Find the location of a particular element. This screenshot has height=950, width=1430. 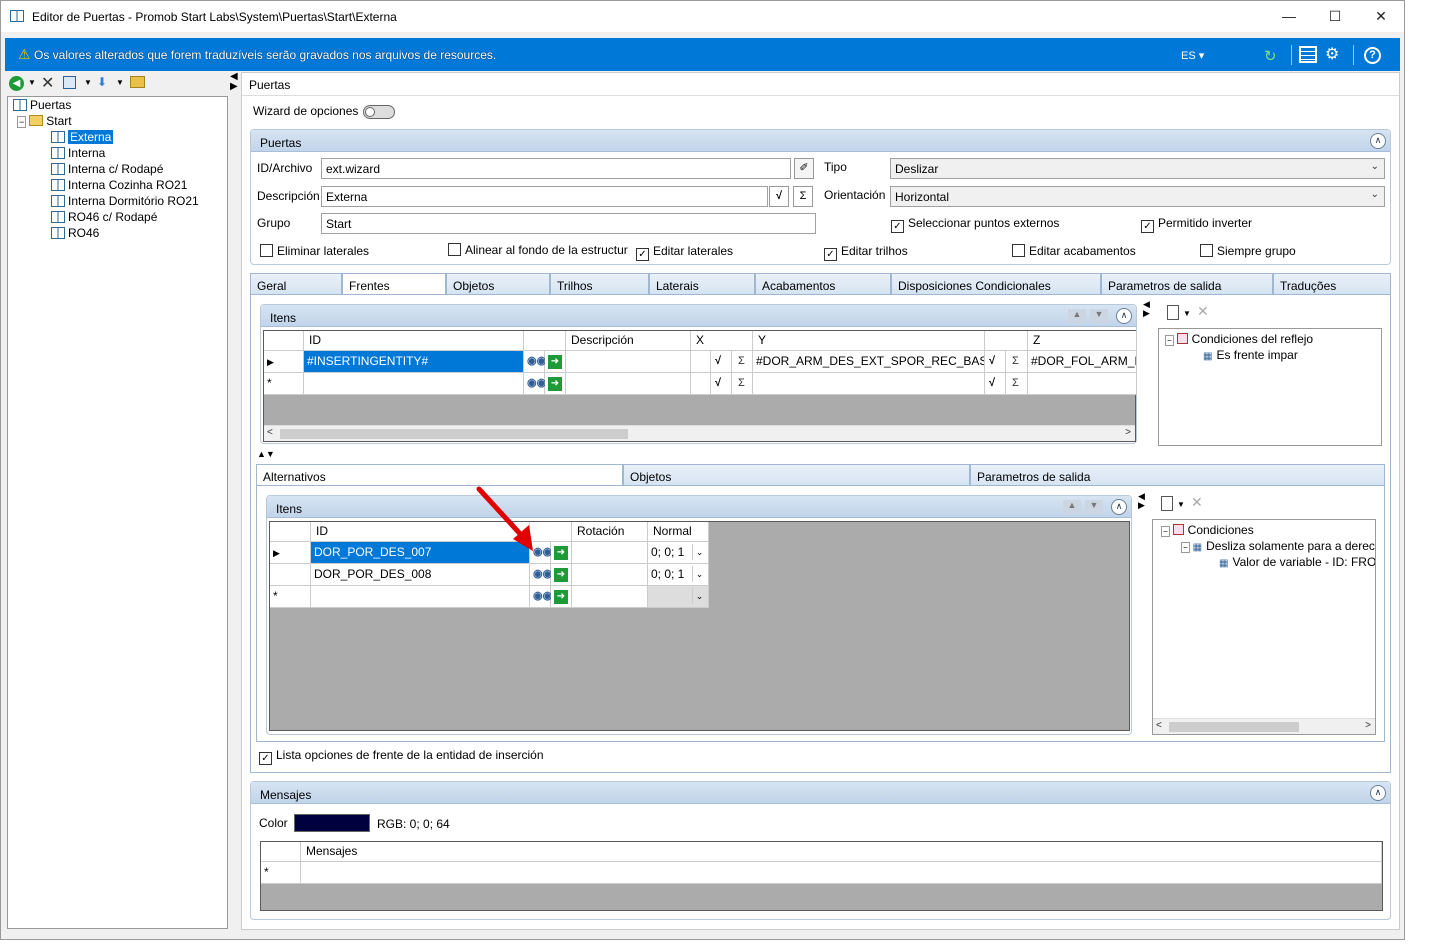

col-y: Y is located at coordinates (869, 341).